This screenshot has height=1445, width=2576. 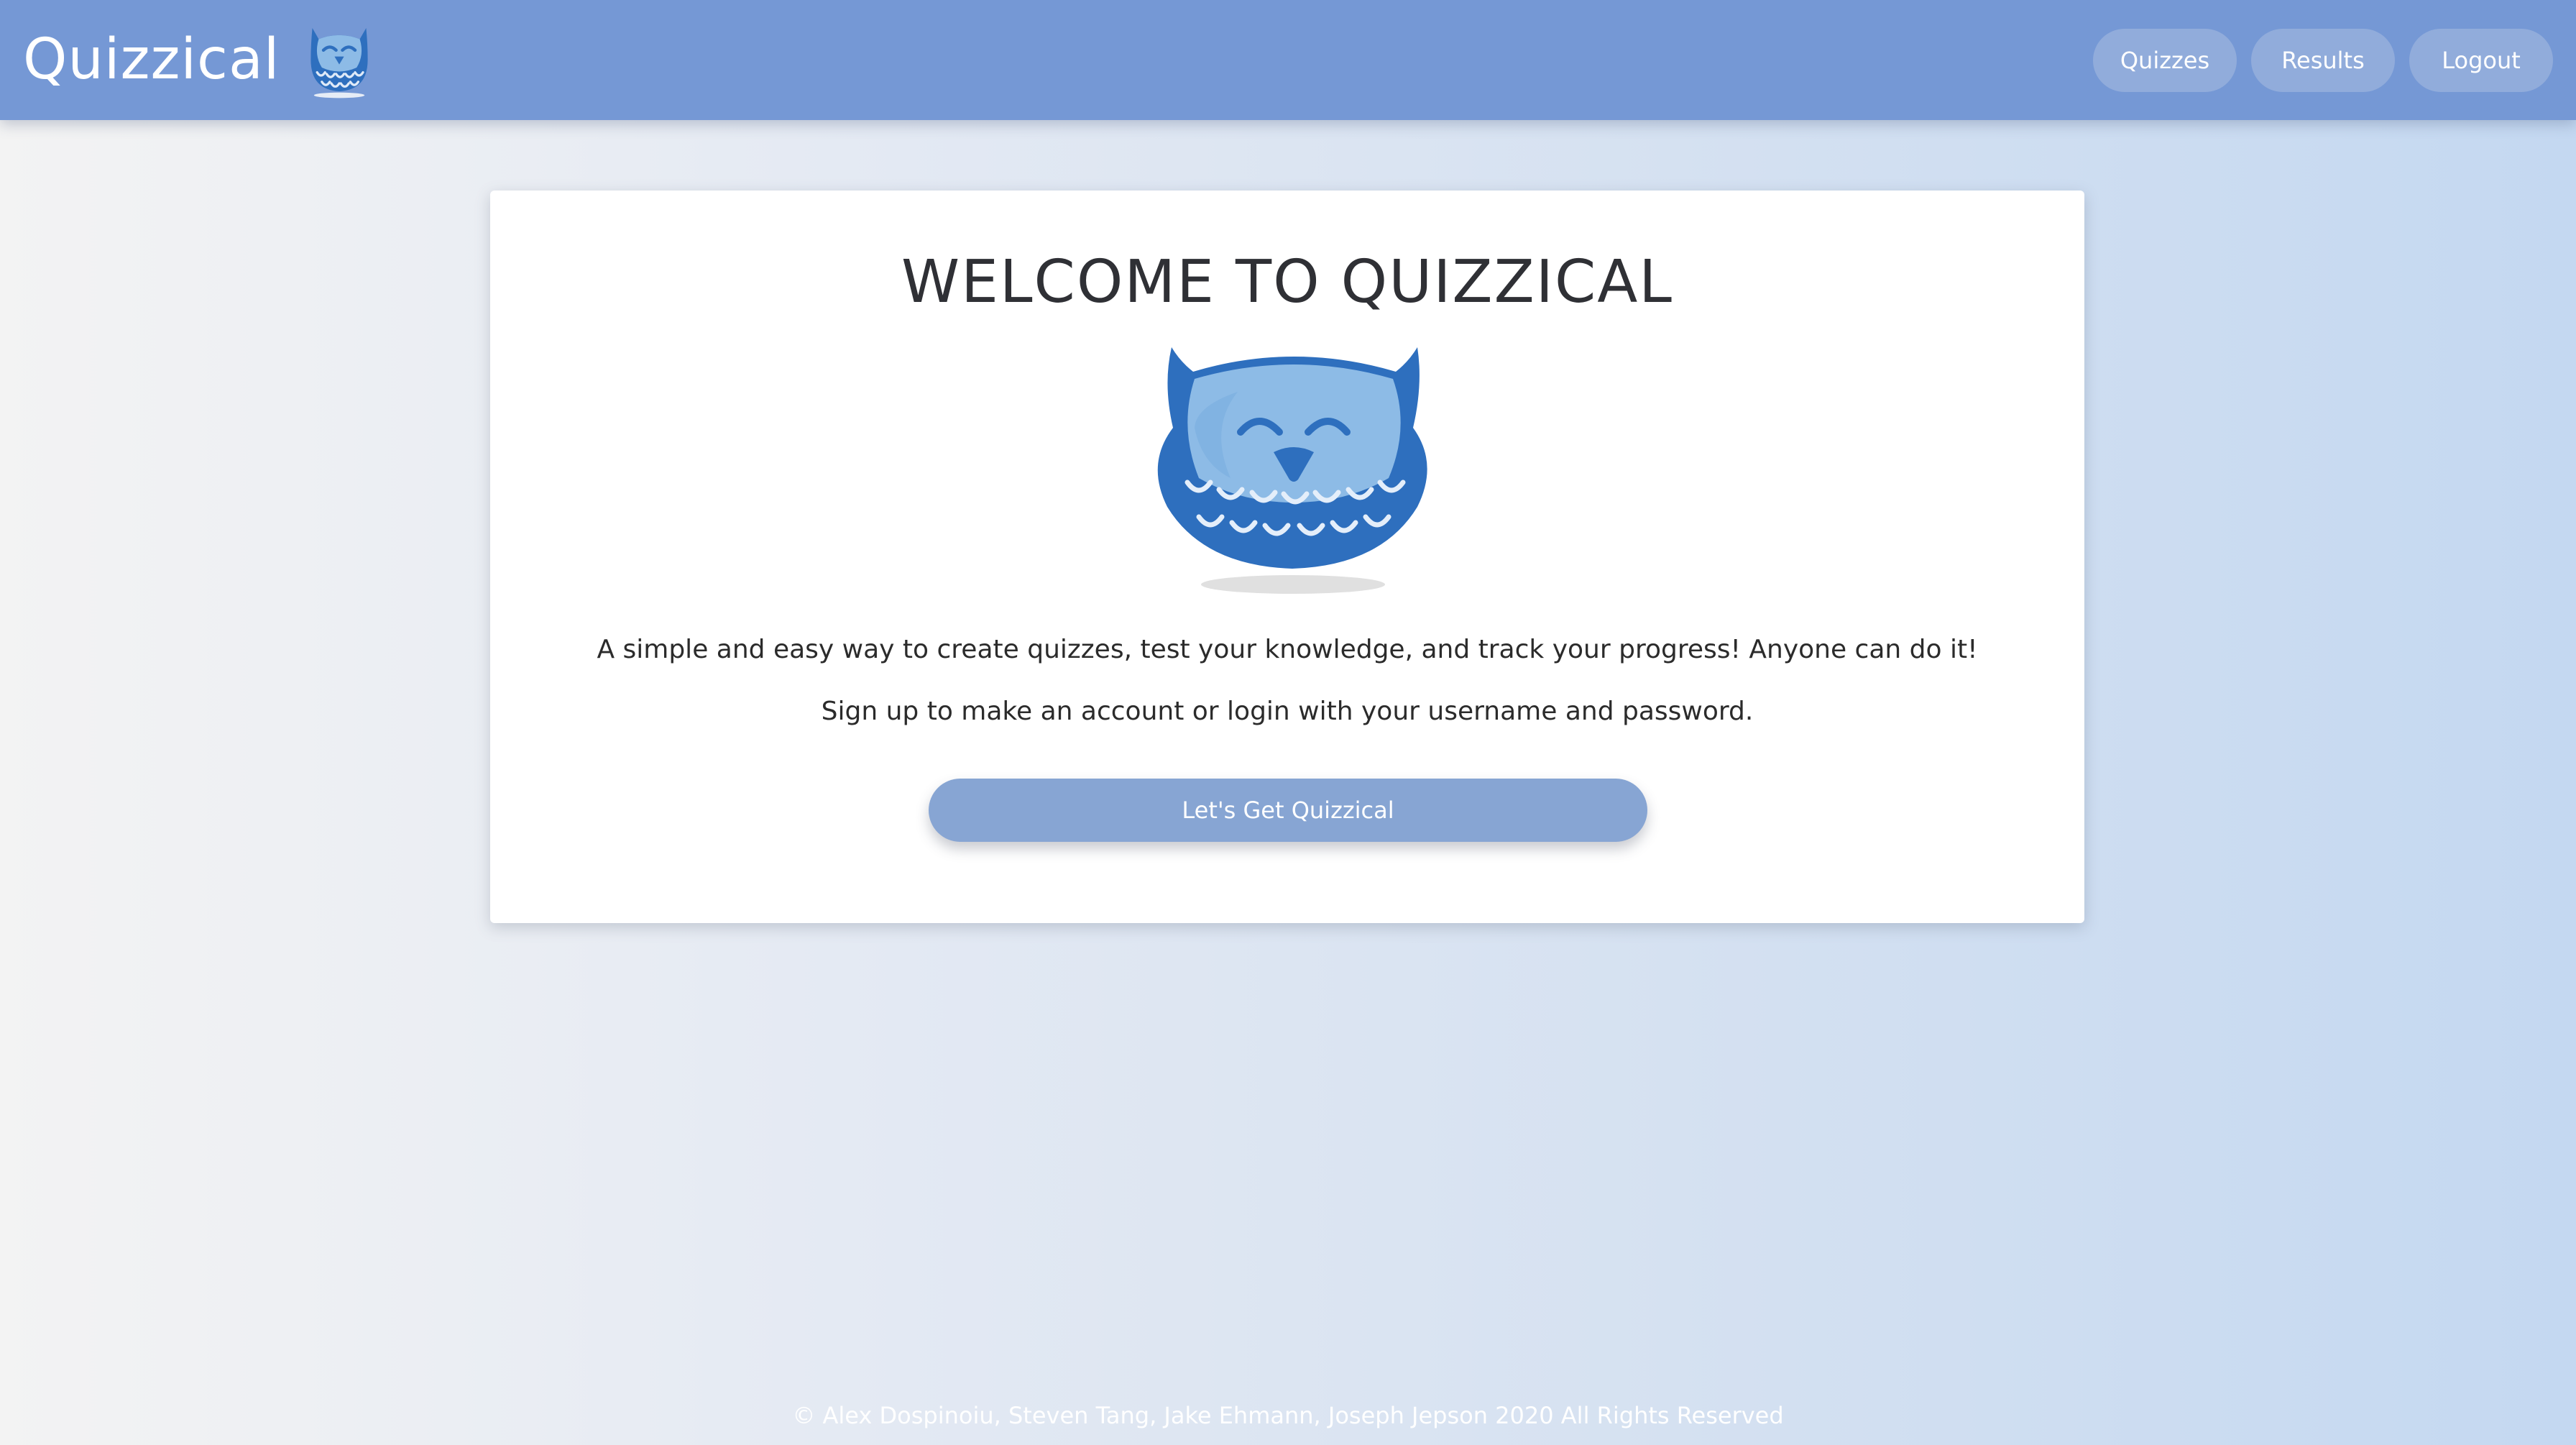 What do you see at coordinates (151, 59) in the screenshot?
I see `brand-name: Quizzical` at bounding box center [151, 59].